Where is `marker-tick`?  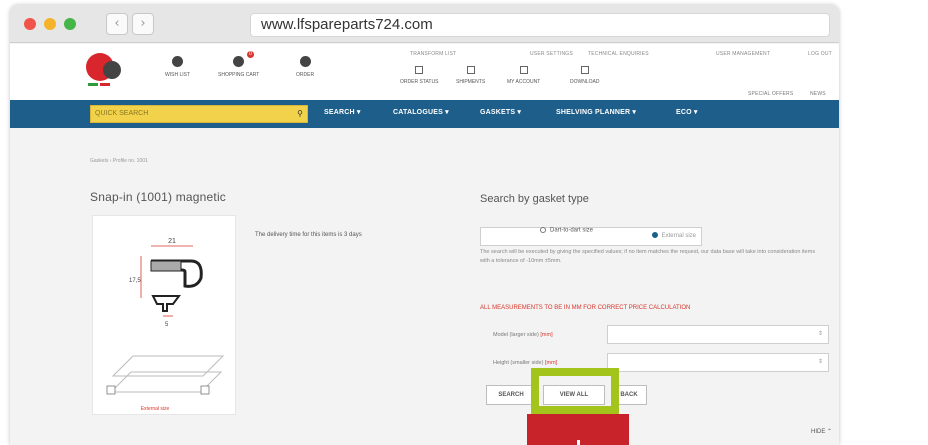
marker-tick is located at coordinates (578, 442).